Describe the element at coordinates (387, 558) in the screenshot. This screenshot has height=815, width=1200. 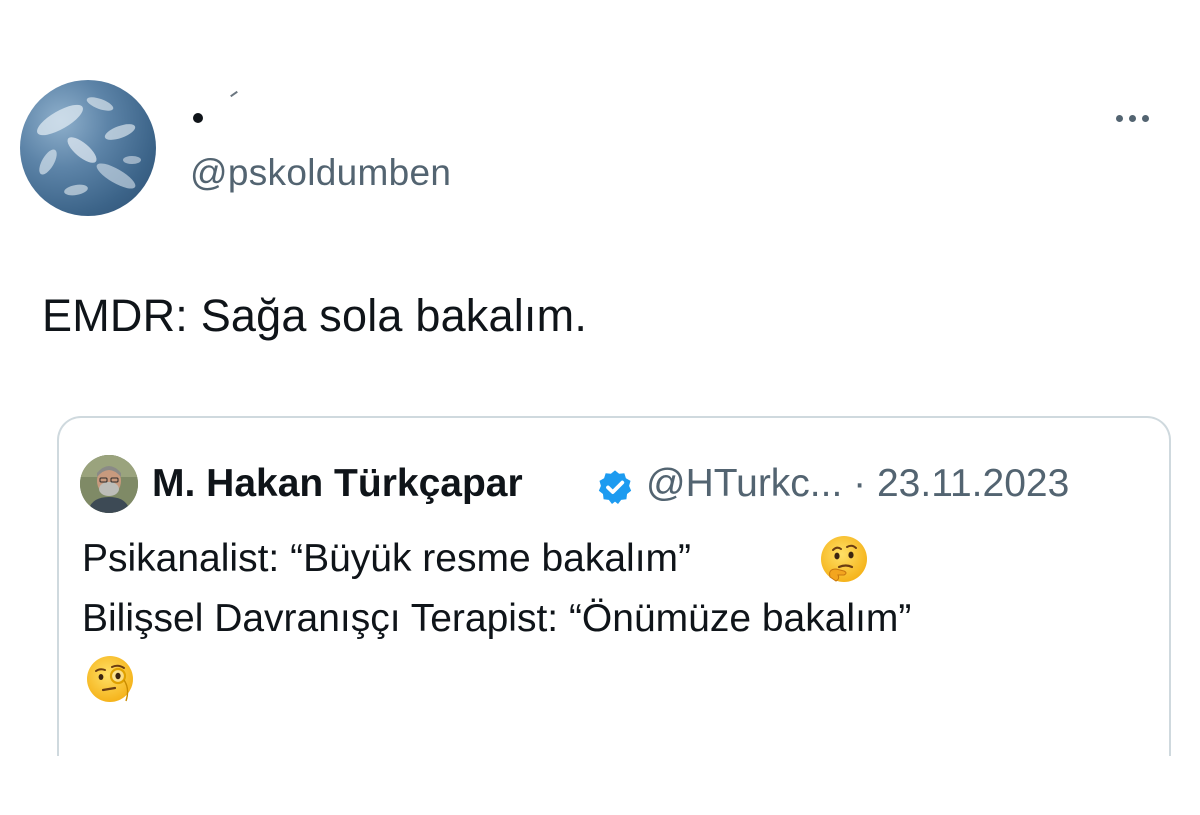
I see `quoted-text-line-1: Psikanalist: “Büyük resme bakalım”` at that location.